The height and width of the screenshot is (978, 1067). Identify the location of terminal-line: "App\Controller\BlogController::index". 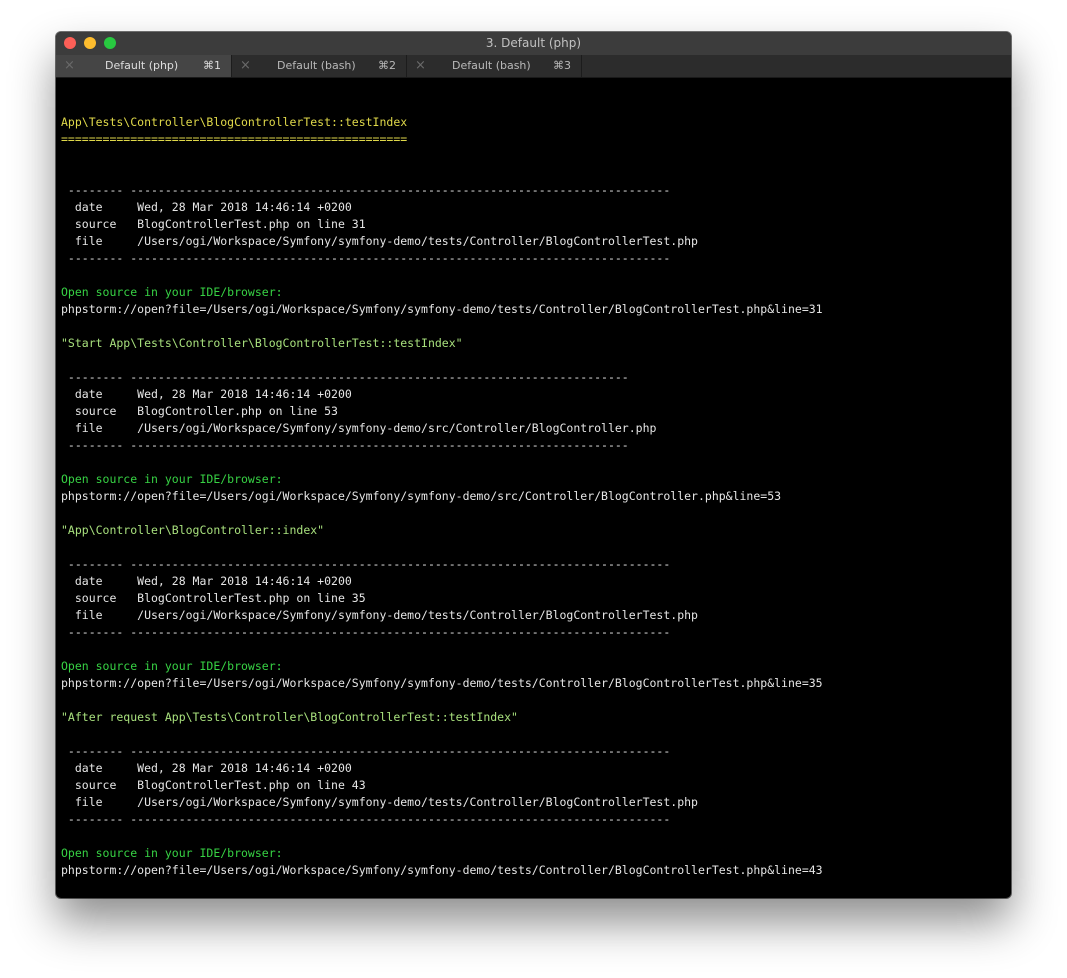
(193, 530).